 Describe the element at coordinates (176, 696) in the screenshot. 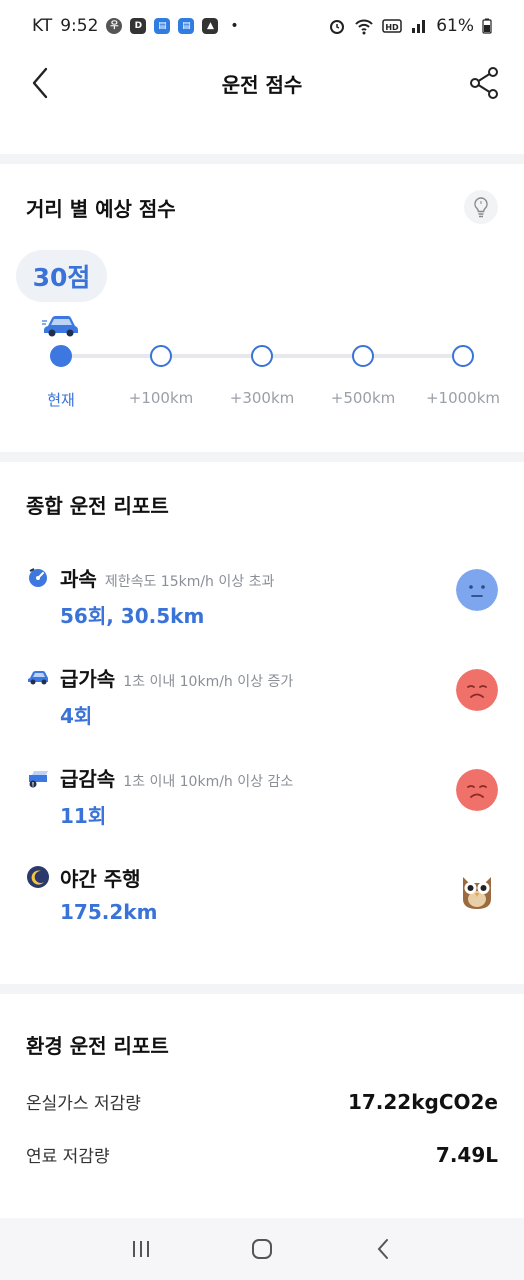

I see `report-item-text: 급가속 1초 이내 10km/h 이상 증가 4회` at that location.